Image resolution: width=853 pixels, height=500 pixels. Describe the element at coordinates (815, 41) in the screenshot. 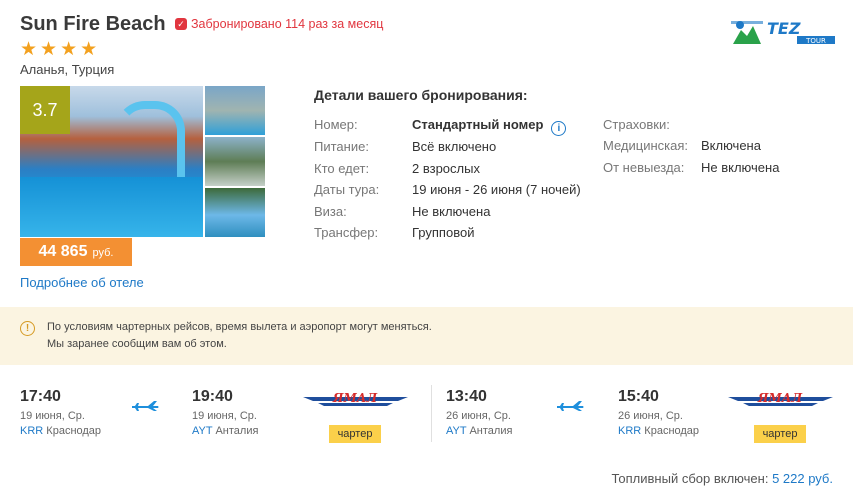

I see `logo-subtext: TOUR` at that location.